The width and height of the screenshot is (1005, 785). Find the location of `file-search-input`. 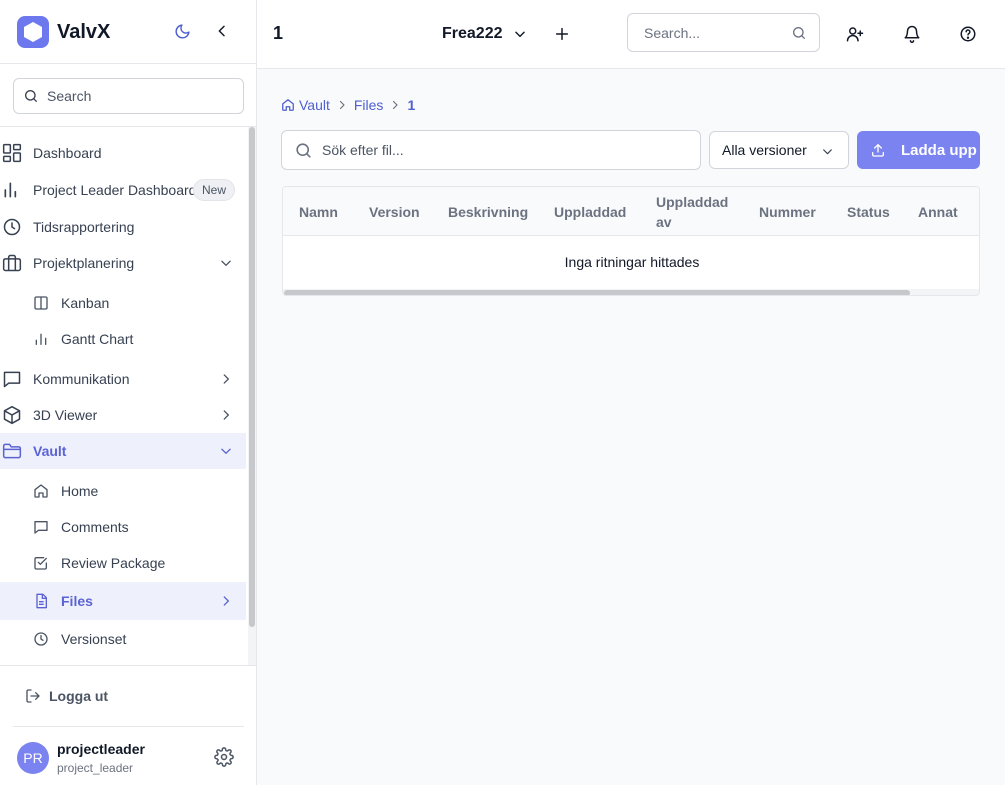

file-search-input is located at coordinates (492, 150).